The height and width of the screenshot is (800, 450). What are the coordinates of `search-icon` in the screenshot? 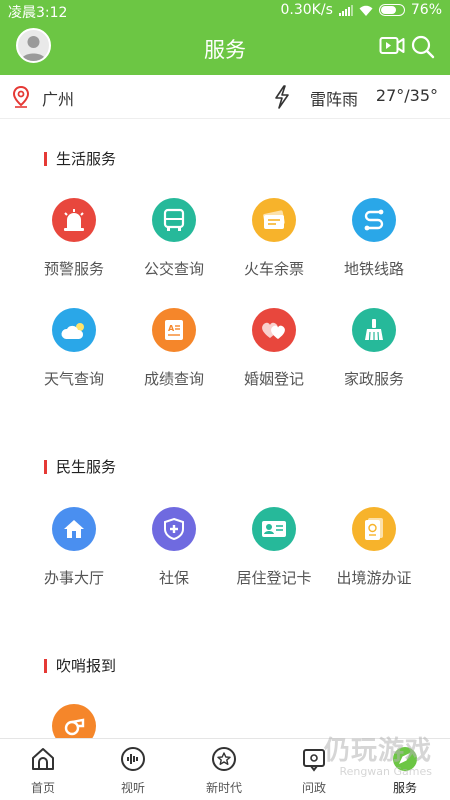 It's located at (423, 47).